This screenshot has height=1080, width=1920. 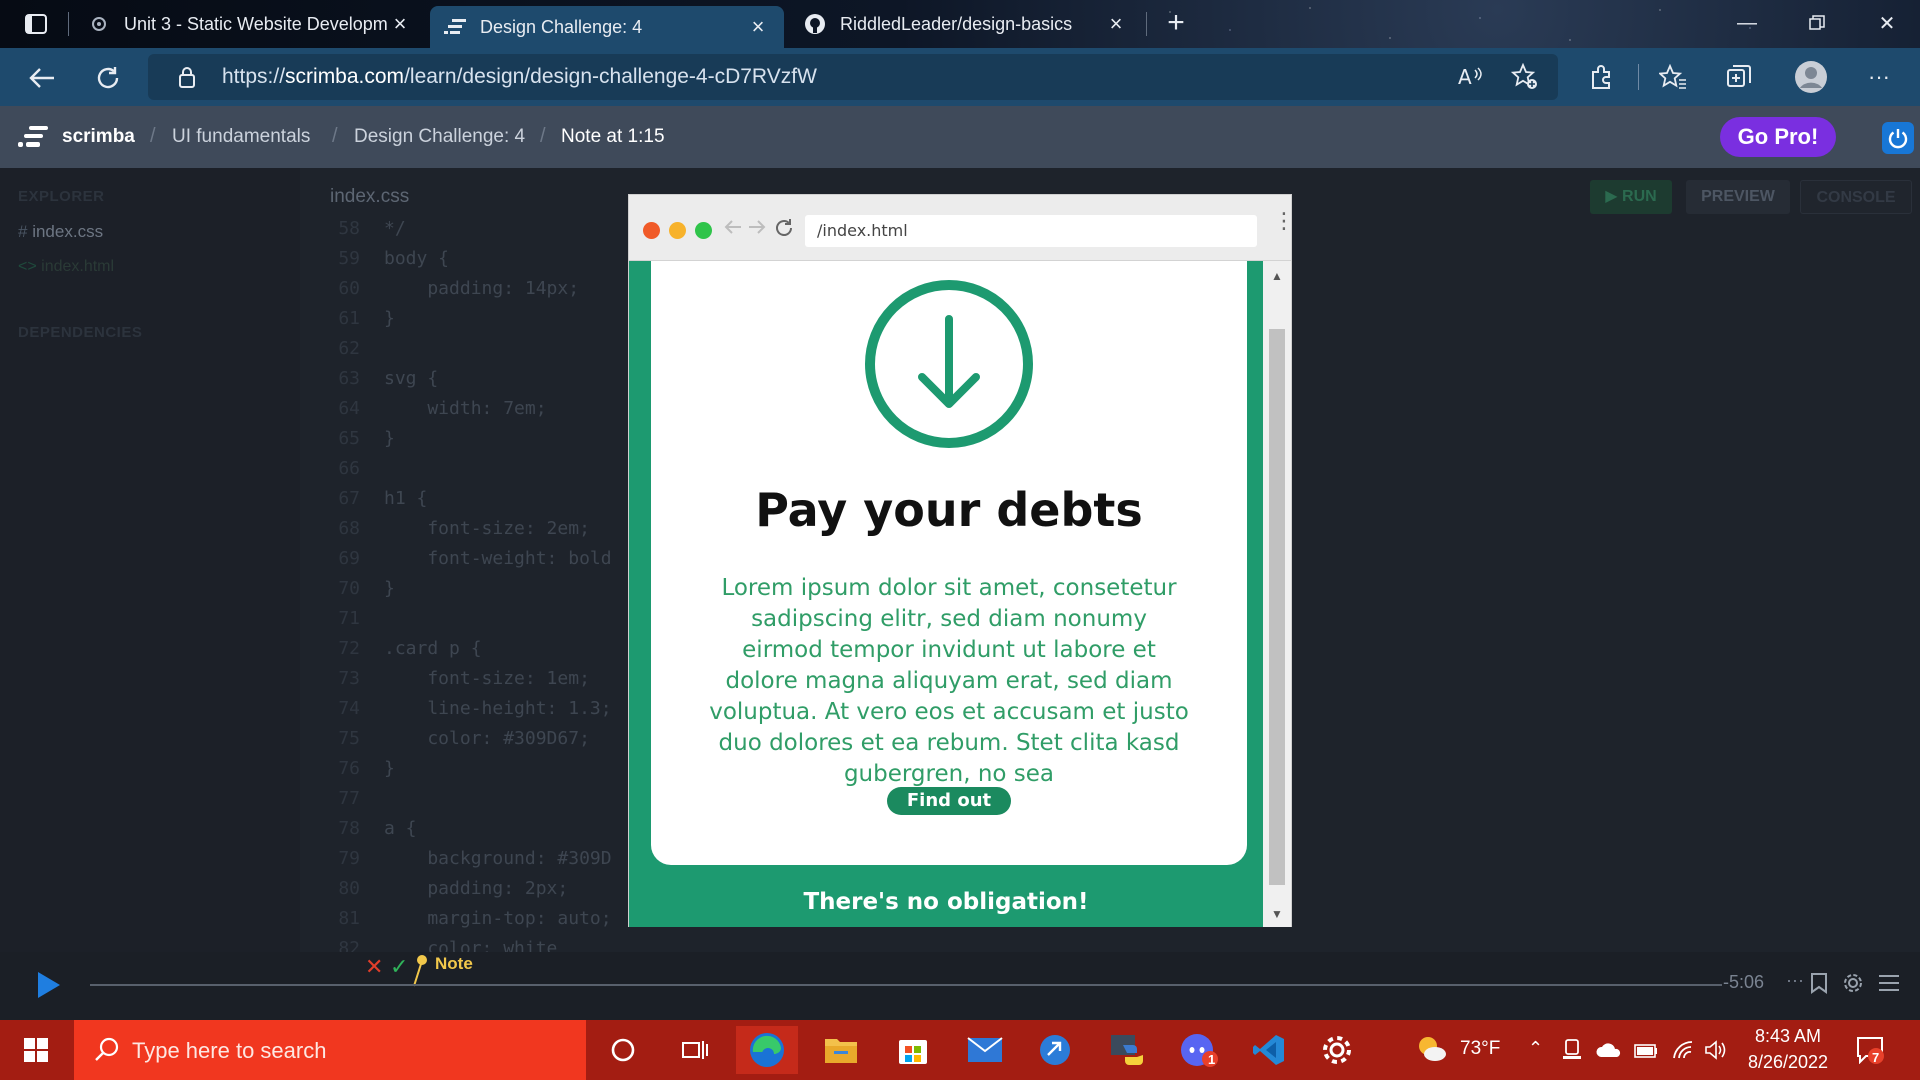 What do you see at coordinates (1795, 980) in the screenshot?
I see `more-icon: ···` at bounding box center [1795, 980].